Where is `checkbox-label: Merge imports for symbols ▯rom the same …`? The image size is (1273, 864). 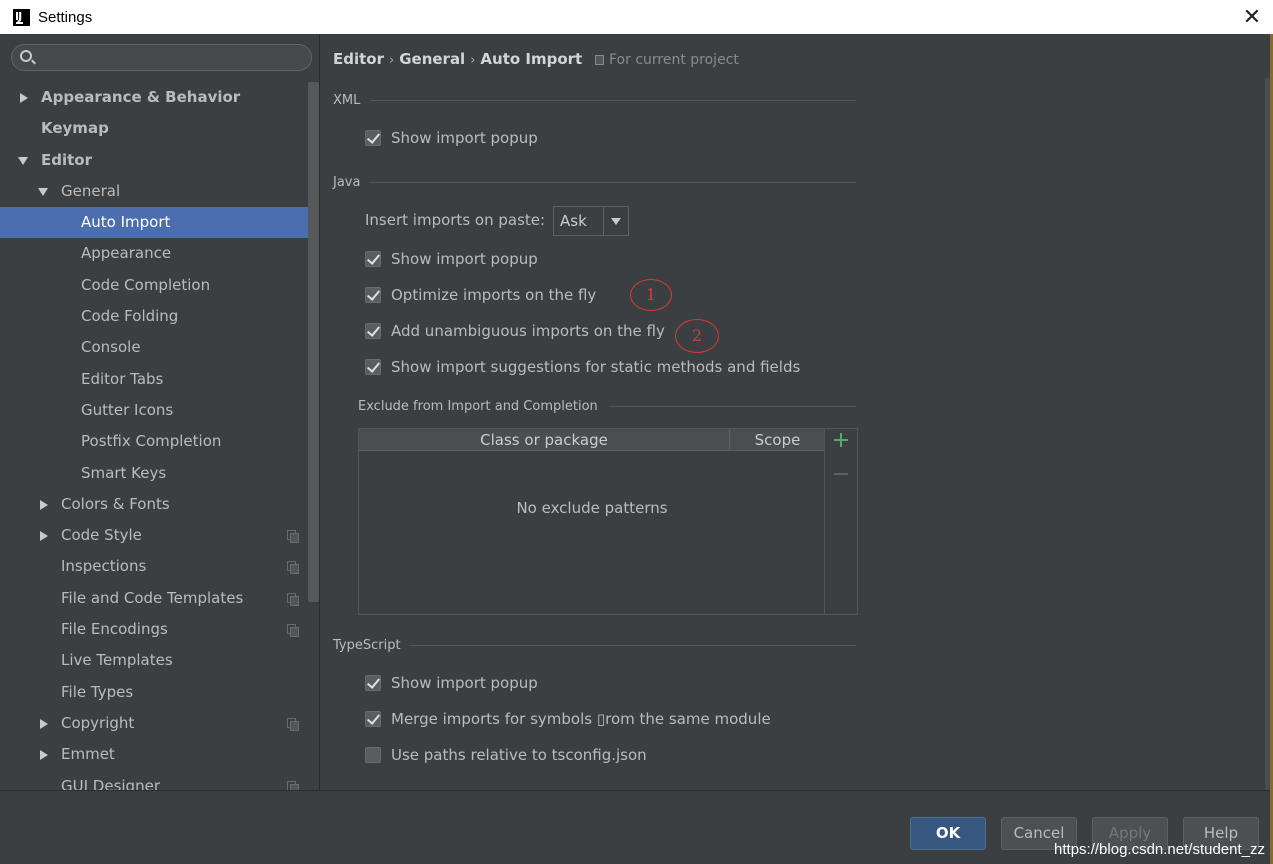
checkbox-label: Merge imports for symbols ▯rom the same … is located at coordinates (581, 719).